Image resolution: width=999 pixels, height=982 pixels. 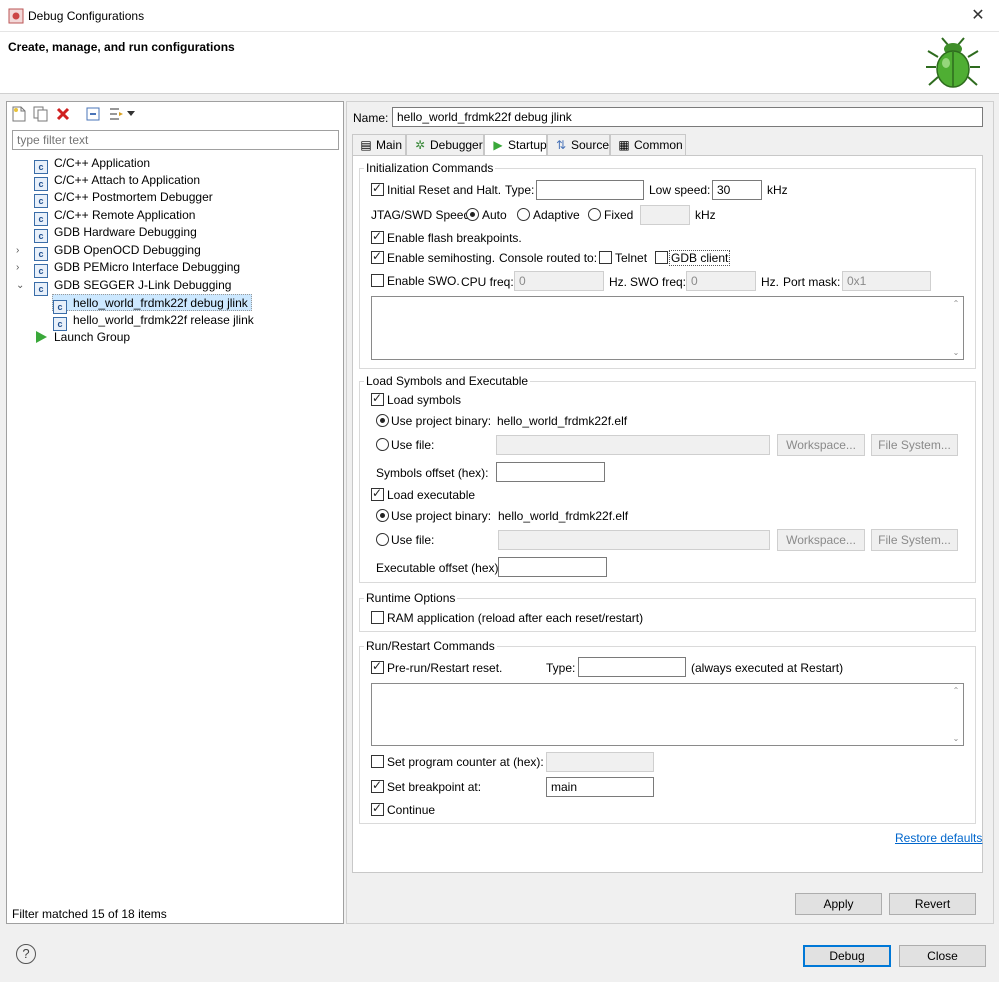 What do you see at coordinates (121, 47) in the screenshot?
I see `banner-title: Create, manage, and run configurations` at bounding box center [121, 47].